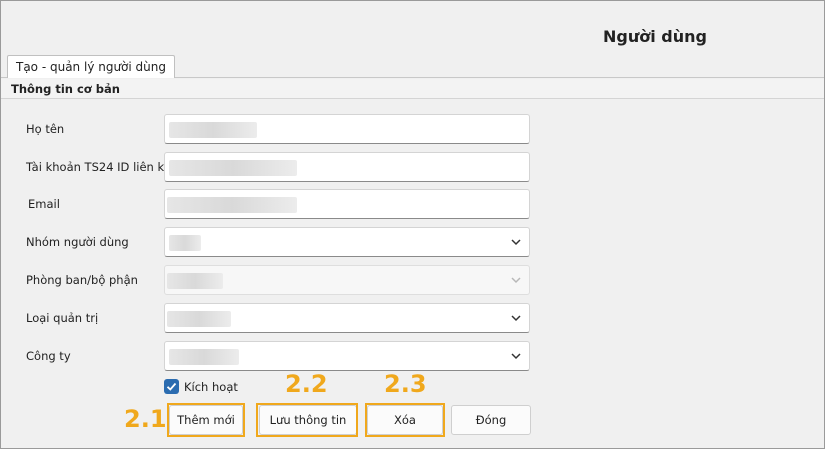 Image resolution: width=825 pixels, height=449 pixels. I want to click on company-label: Công ty, so click(48, 356).